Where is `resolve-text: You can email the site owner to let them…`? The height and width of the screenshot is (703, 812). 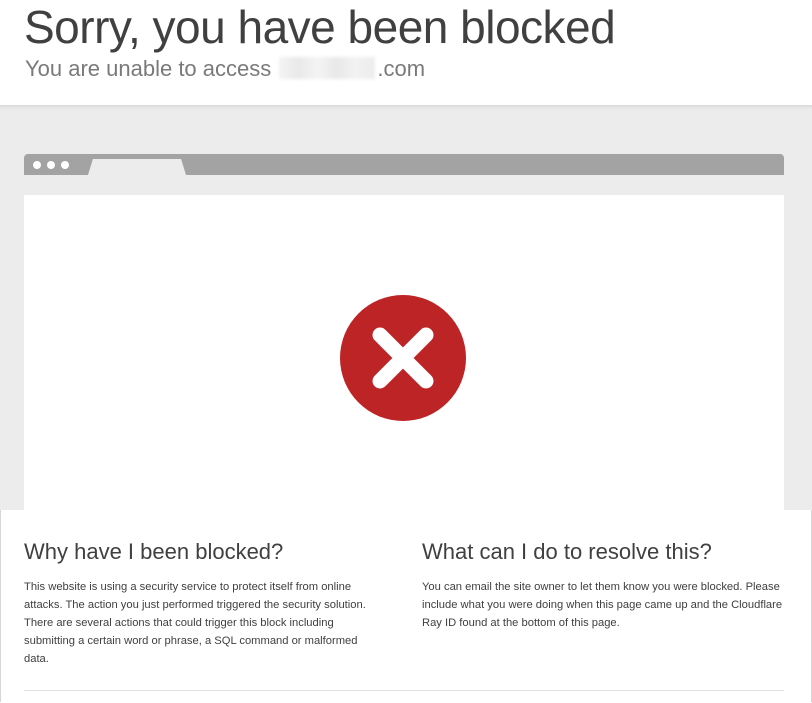
resolve-text: You can email the site owner to let them… is located at coordinates (602, 605).